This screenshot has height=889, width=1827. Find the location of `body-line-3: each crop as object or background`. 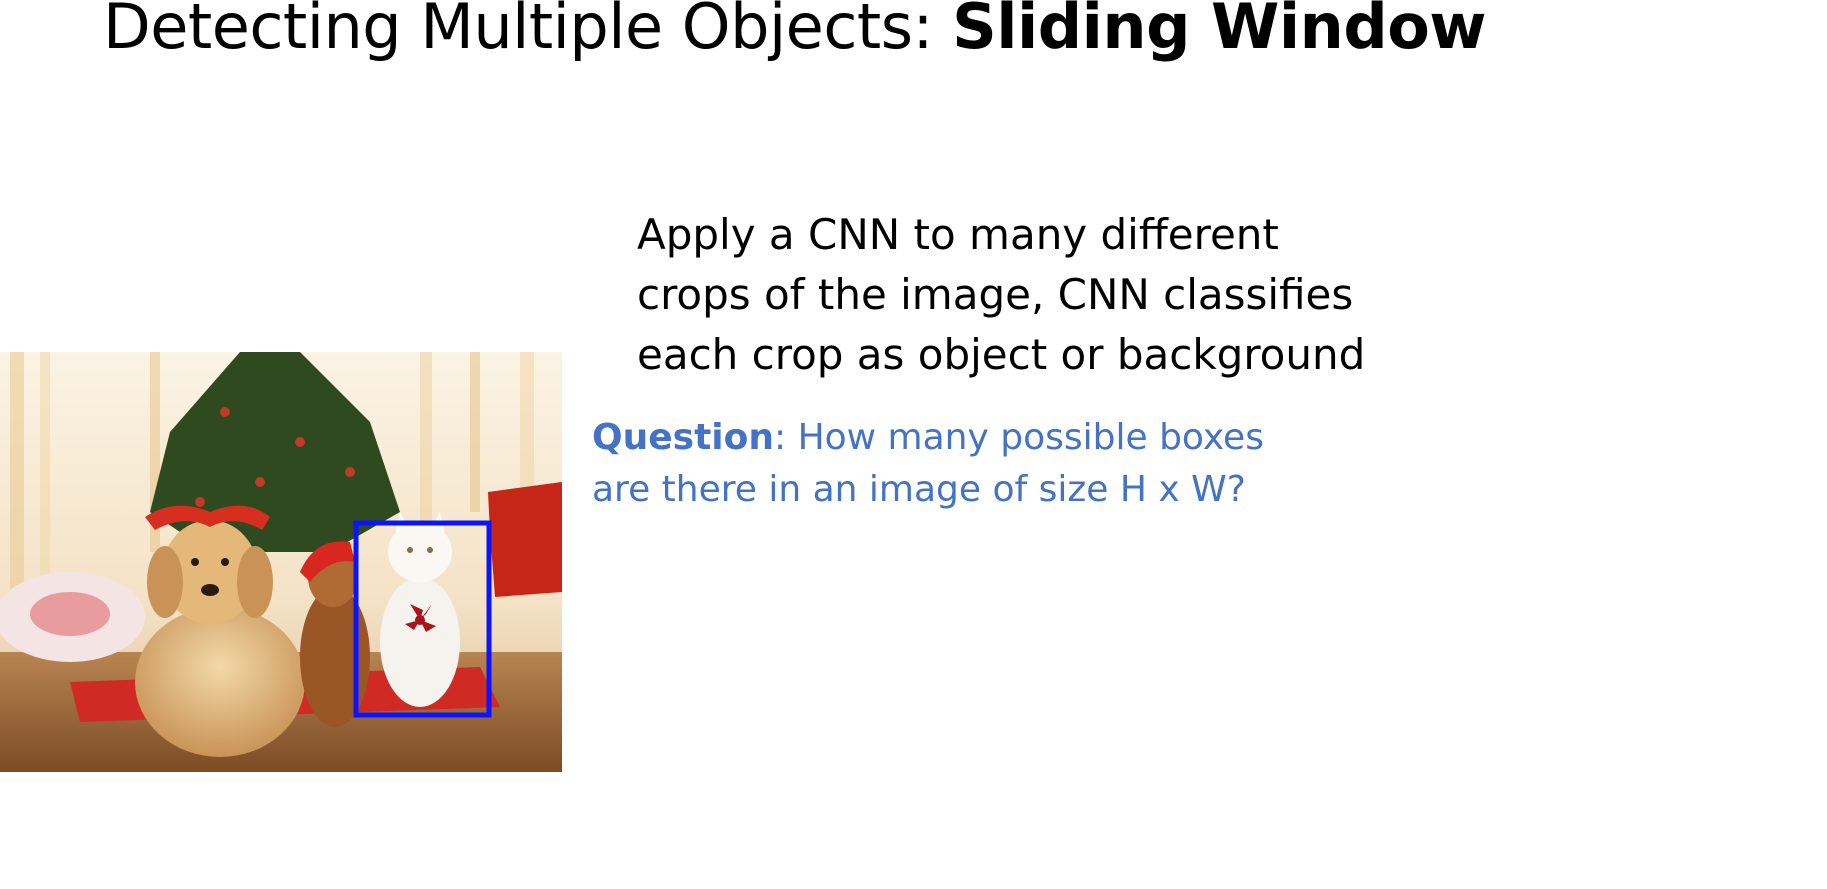

body-line-3: each crop as object or background is located at coordinates (1001, 354).